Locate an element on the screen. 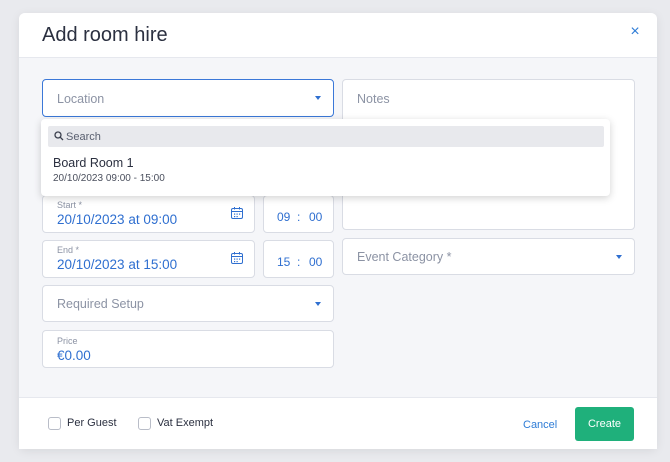 The image size is (670, 462). start-hour: 09 is located at coordinates (283, 217).